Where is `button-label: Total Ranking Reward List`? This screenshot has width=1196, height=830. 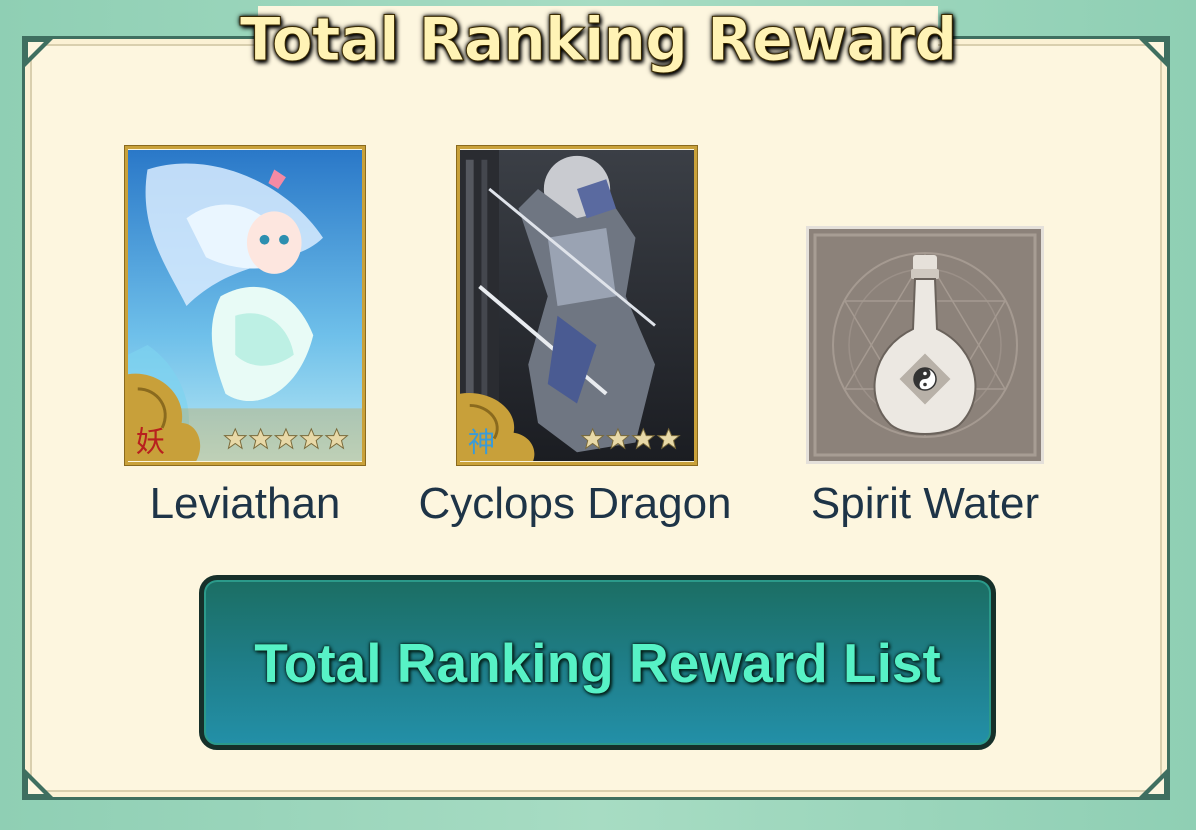 button-label: Total Ranking Reward List is located at coordinates (597, 662).